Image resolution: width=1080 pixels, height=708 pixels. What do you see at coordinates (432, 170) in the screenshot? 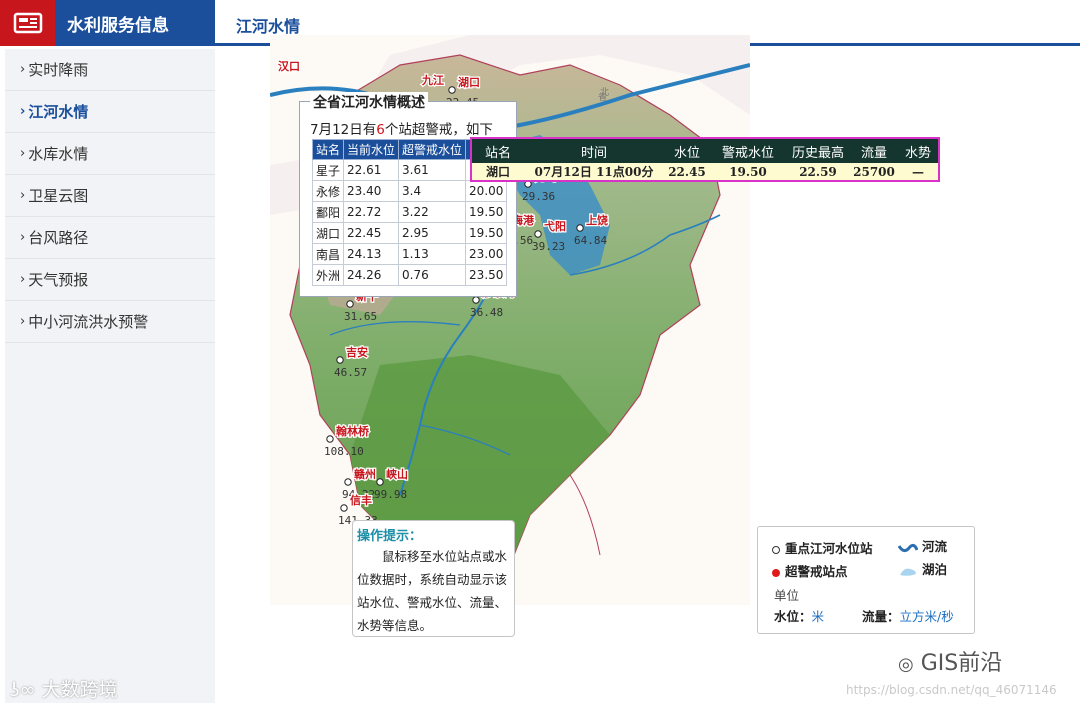
I see `table-cell: 3.61` at bounding box center [432, 170].